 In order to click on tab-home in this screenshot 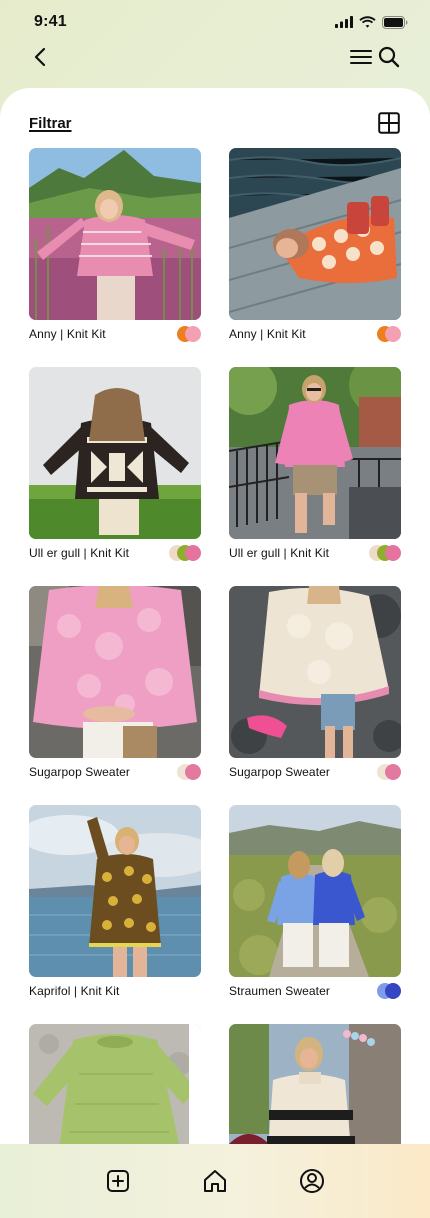, I will do `click(215, 1181)`.